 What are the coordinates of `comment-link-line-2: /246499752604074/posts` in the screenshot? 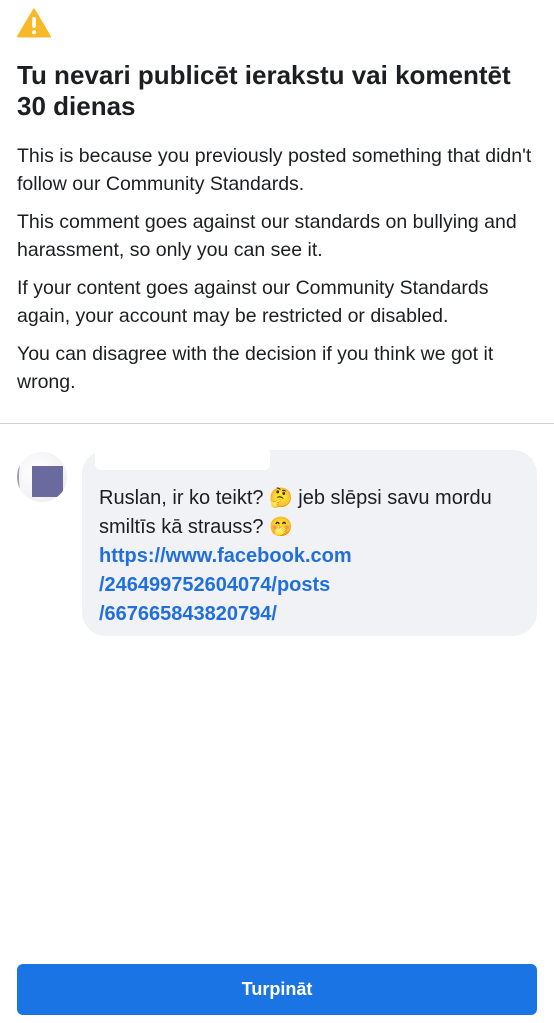 It's located at (314, 585).